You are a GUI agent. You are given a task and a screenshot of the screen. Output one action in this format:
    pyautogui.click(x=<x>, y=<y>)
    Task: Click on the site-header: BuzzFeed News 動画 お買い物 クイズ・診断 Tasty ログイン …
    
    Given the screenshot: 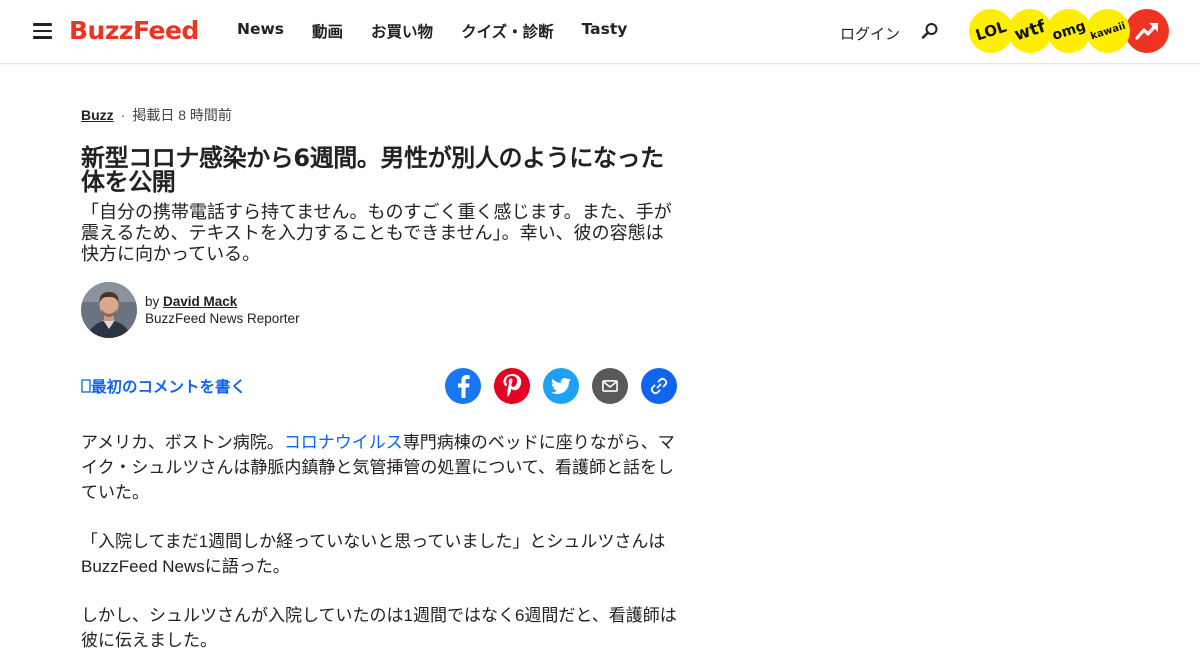 What is the action you would take?
    pyautogui.click(x=600, y=32)
    